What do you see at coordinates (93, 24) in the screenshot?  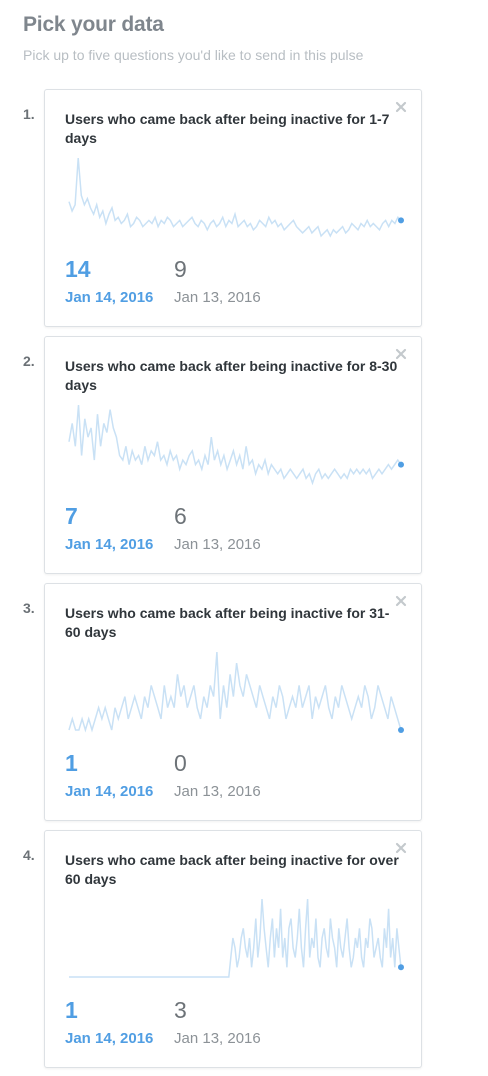 I see `page-title: Pick your data` at bounding box center [93, 24].